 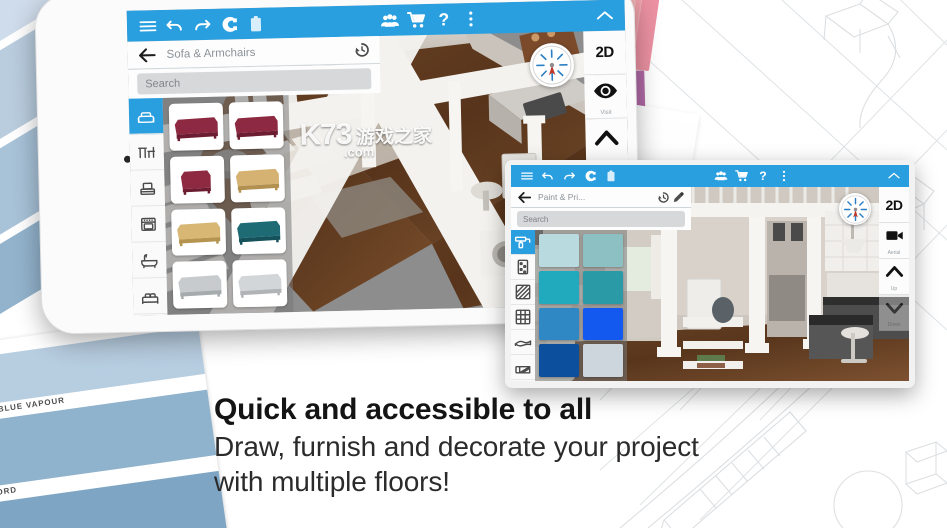 What do you see at coordinates (148, 224) in the screenshot?
I see `category-kitchen` at bounding box center [148, 224].